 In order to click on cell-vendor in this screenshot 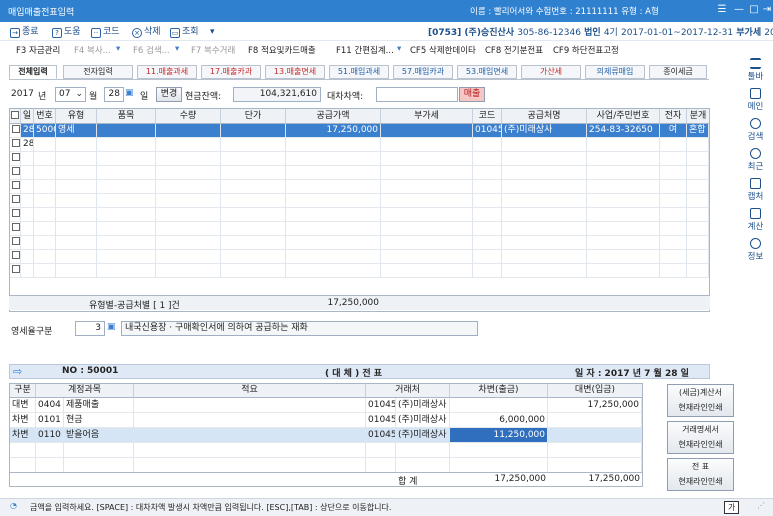, I will do `click(544, 145)`.